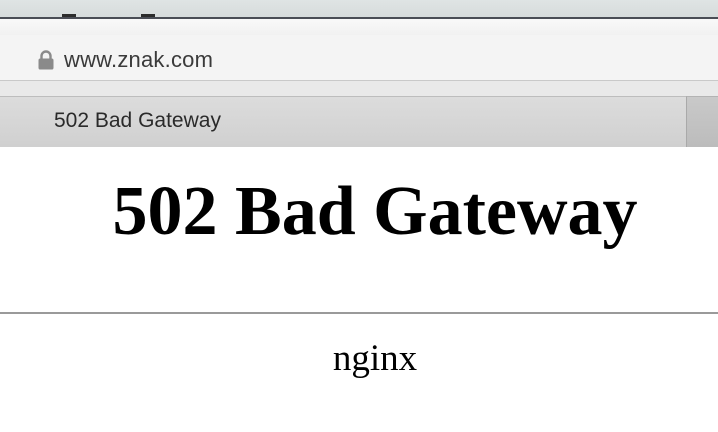 The width and height of the screenshot is (718, 432). I want to click on tab-title: 502 Bad Gateway, so click(137, 120).